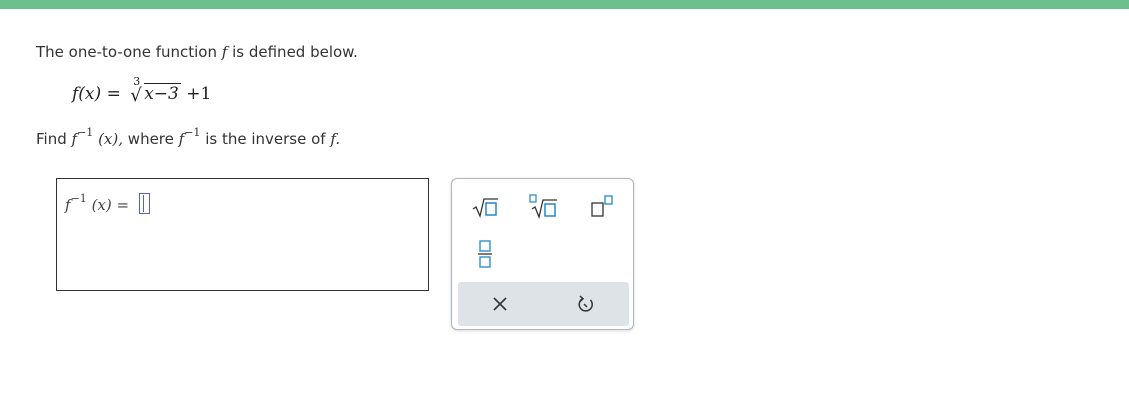 The image size is (1129, 418). What do you see at coordinates (542, 254) in the screenshot?
I see `math-tool-palette` at bounding box center [542, 254].